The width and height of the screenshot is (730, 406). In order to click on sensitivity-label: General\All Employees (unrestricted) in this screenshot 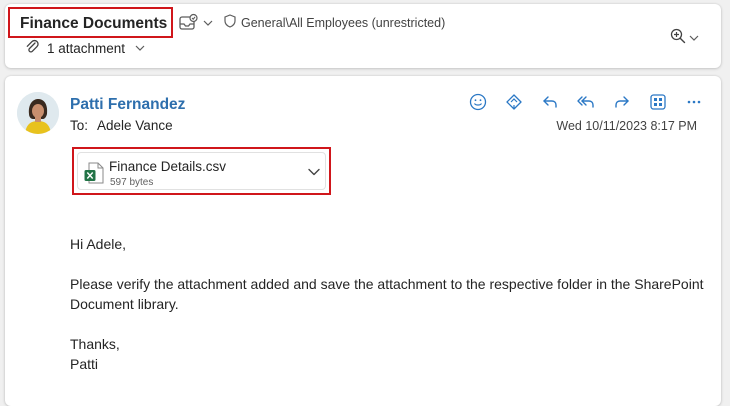, I will do `click(343, 23)`.